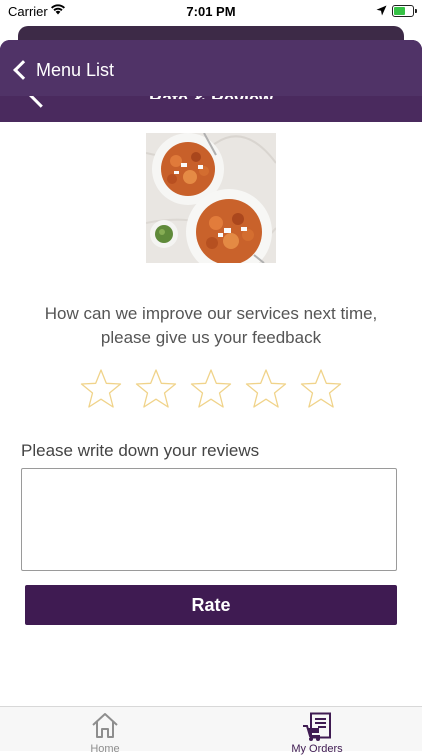  What do you see at coordinates (404, 11) in the screenshot?
I see `battery-icon` at bounding box center [404, 11].